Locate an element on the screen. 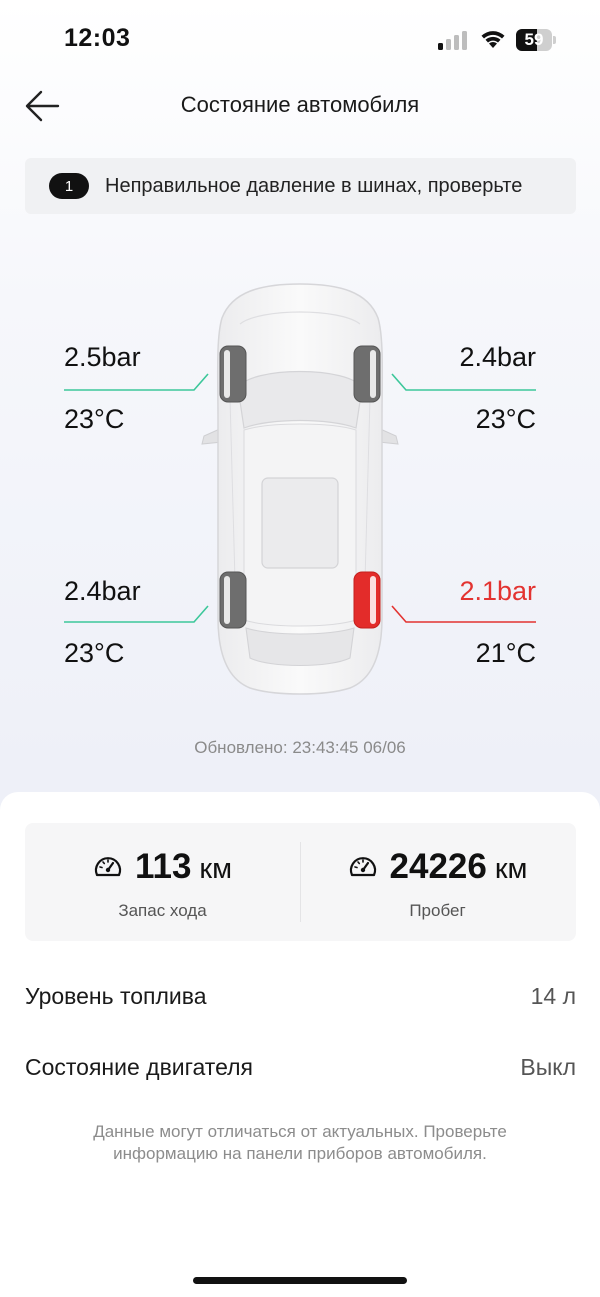  rear-left-leader-line is located at coordinates (136, 614).